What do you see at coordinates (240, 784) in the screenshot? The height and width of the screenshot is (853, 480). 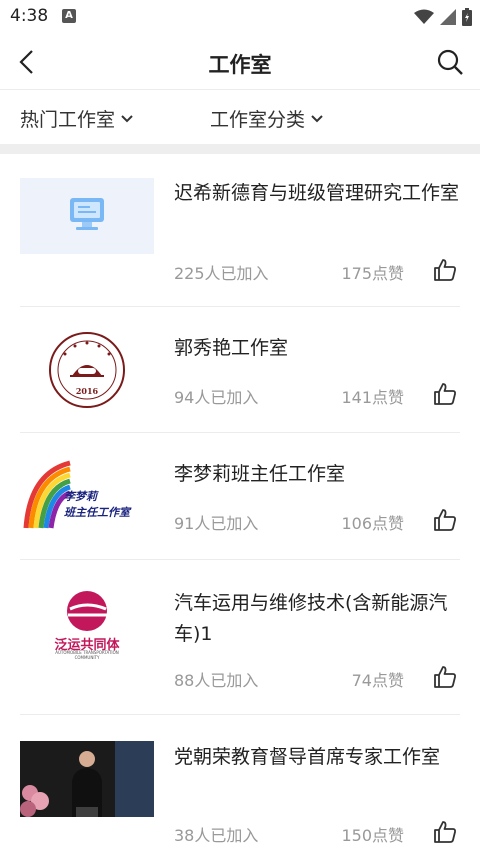 I see `list-item: 党朝荣教育督导首席专家工作室 38人已加入 150点赞` at bounding box center [240, 784].